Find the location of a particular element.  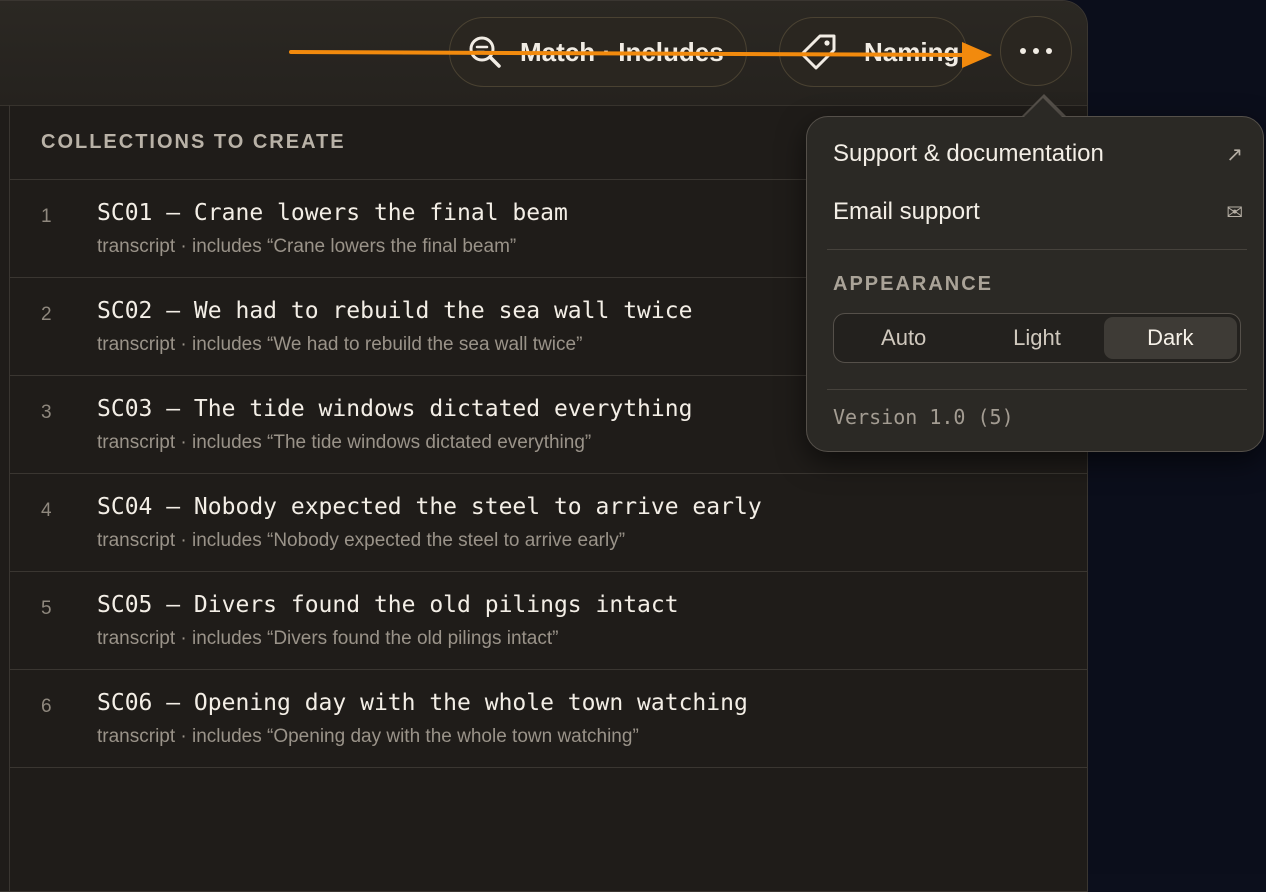

search-icon is located at coordinates (485, 52).